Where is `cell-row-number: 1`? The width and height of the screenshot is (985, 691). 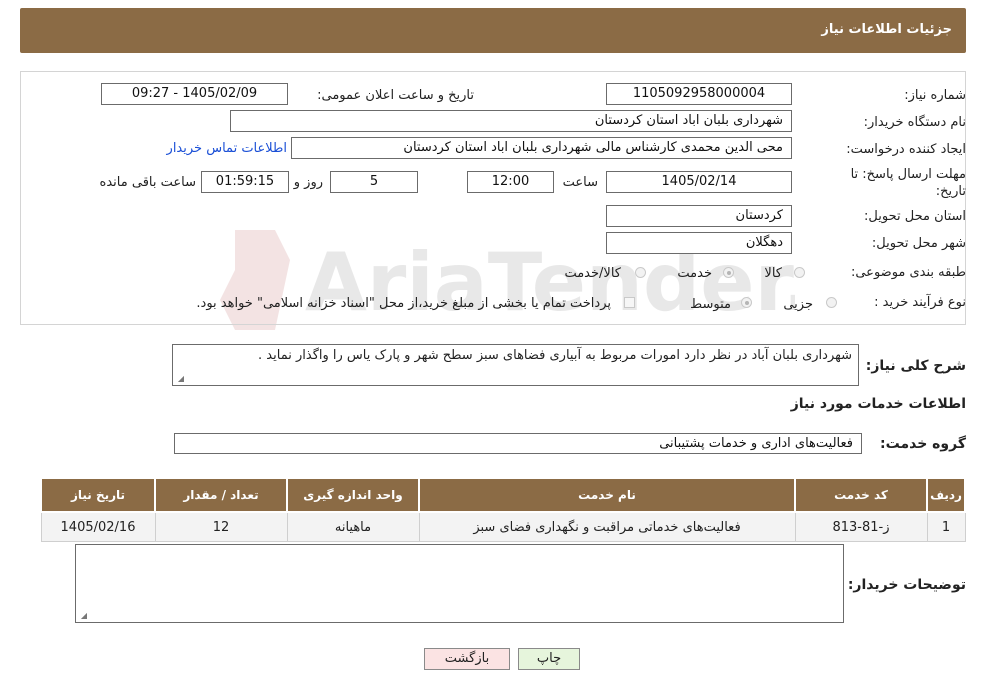
cell-row-number: 1 is located at coordinates (946, 526).